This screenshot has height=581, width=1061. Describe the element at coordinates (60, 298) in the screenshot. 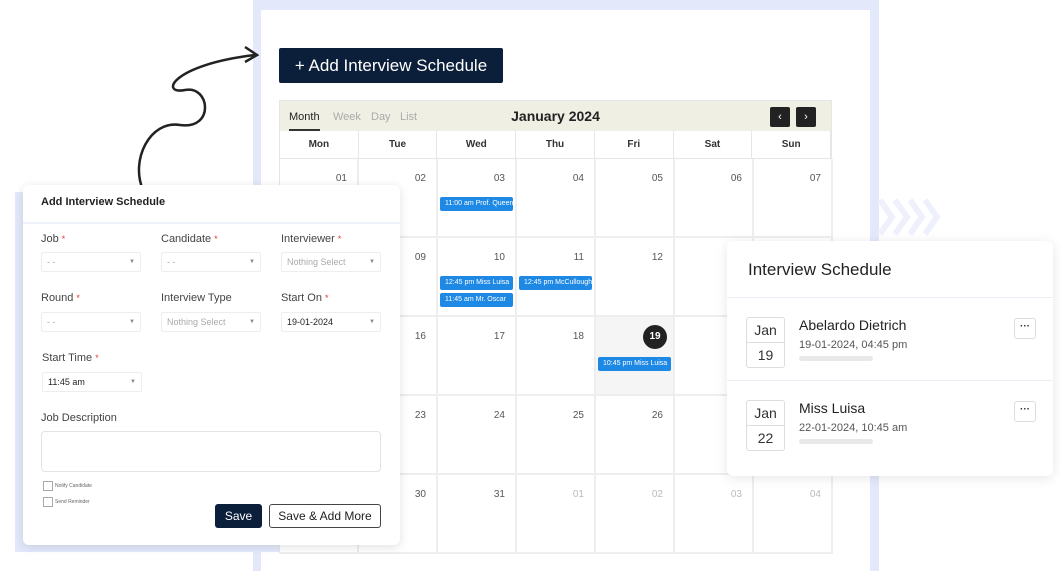

I see `round-label: Round *` at that location.